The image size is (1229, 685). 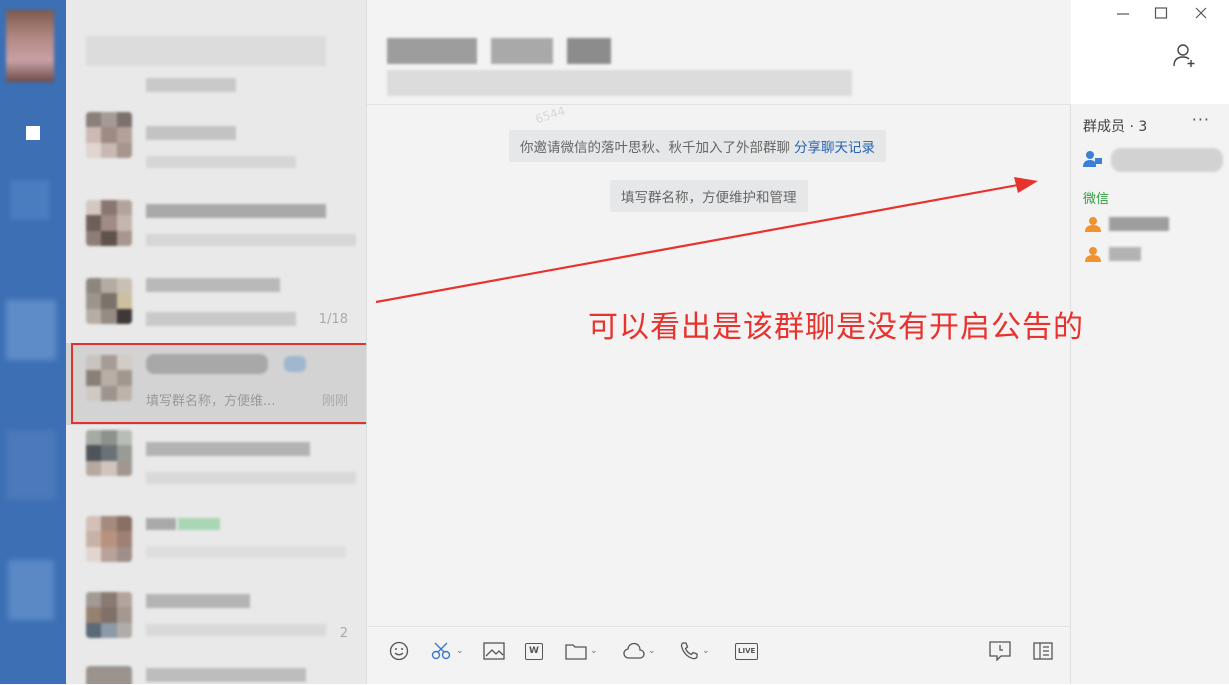 I want to click on system-message-text: 填写群名称，方便维护和管理, so click(x=709, y=198).